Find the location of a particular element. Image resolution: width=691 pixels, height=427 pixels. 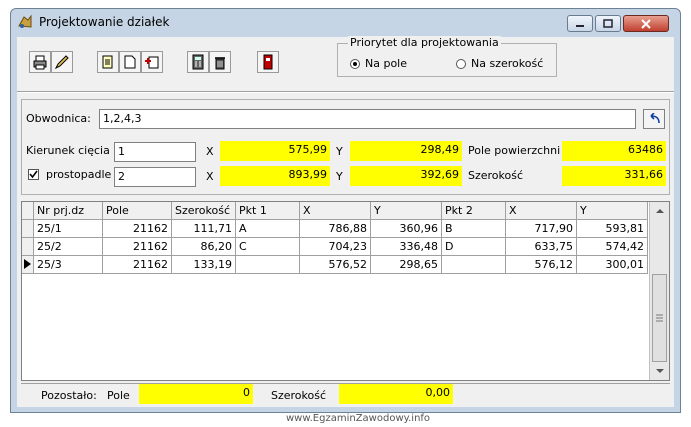

bypass-label: Obwodnica: is located at coordinates (58, 118).